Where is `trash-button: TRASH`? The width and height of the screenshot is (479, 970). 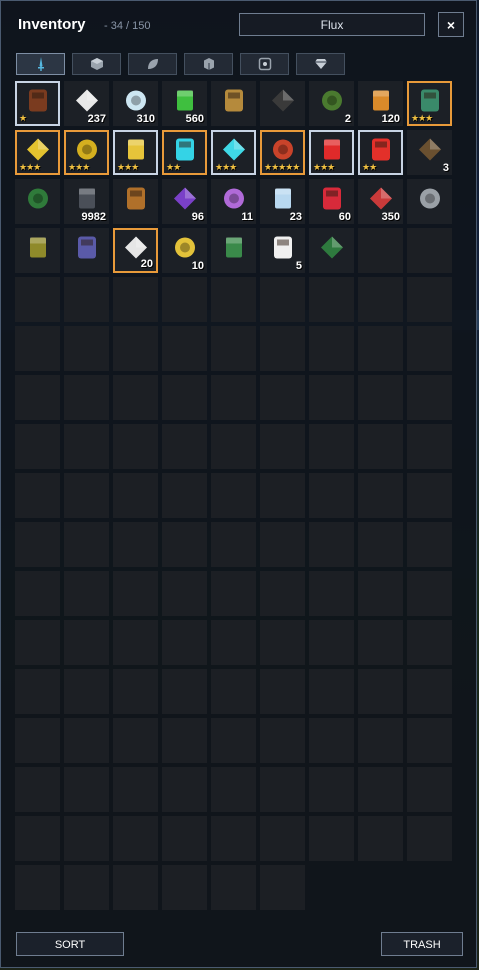 trash-button: TRASH is located at coordinates (422, 944).